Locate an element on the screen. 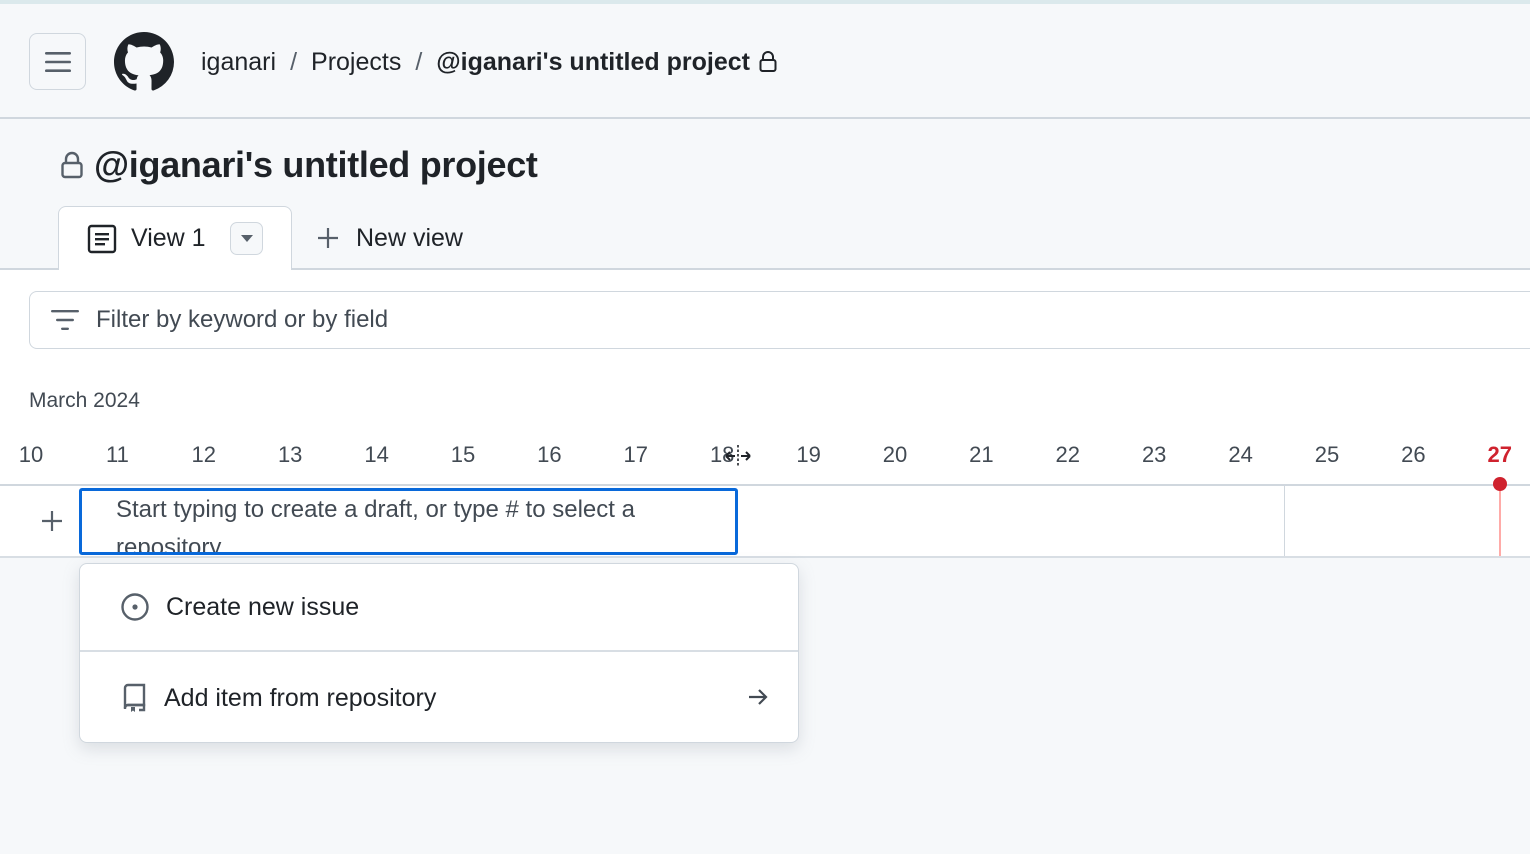  breadcrumb-current-project: @iganari's untitled project is located at coordinates (593, 62).